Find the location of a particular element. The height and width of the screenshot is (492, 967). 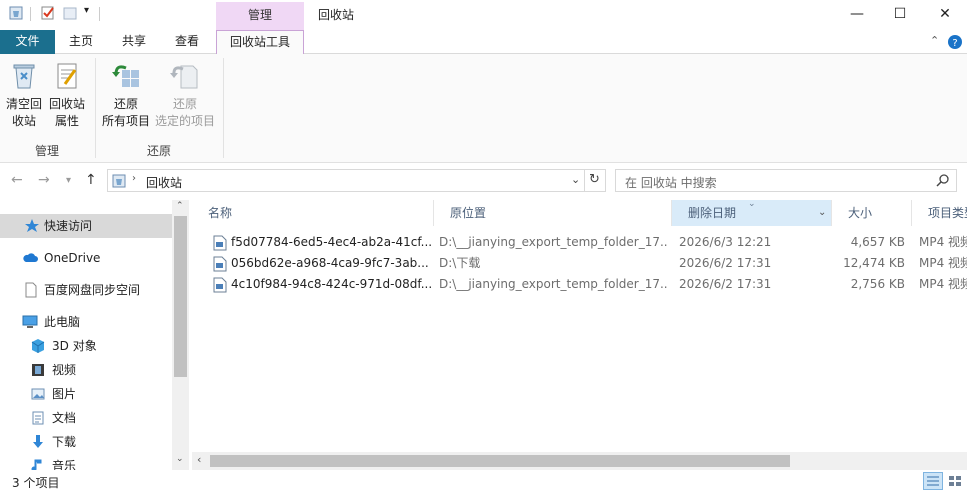

file-list-horizontal-scrollbar: ‹ is located at coordinates (579, 461).